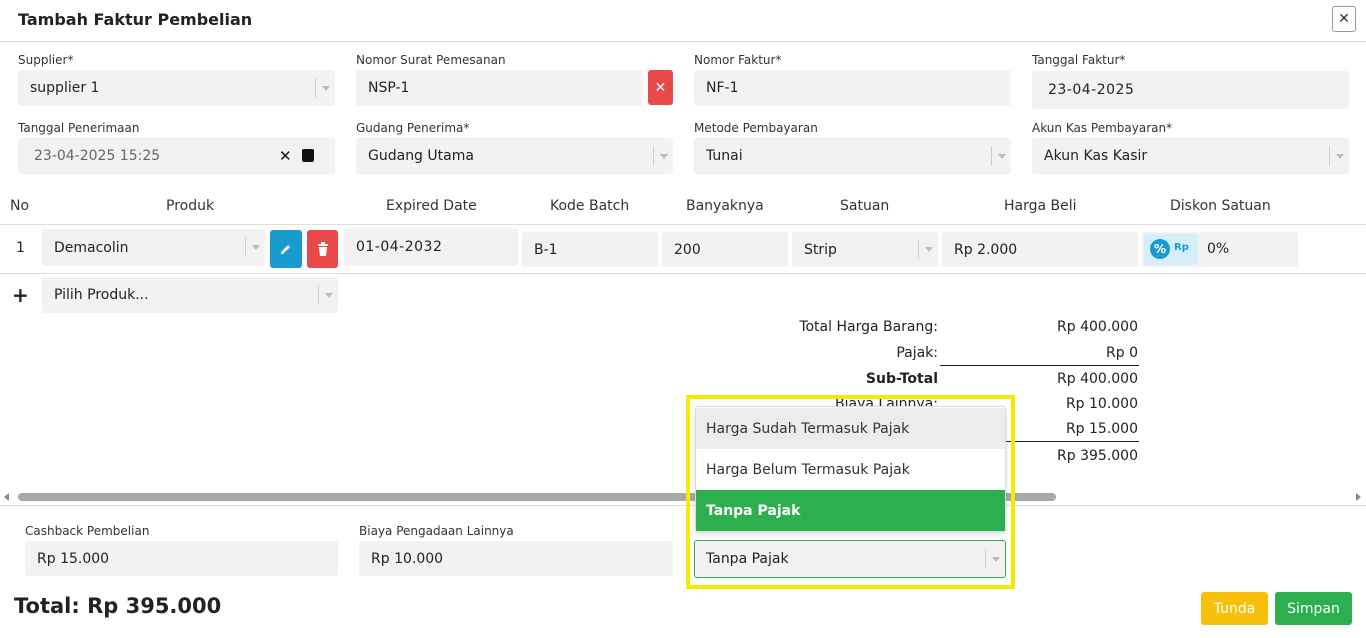 Image resolution: width=1366 pixels, height=638 pixels. I want to click on diskon-satuan-field: % Rp 0%, so click(1220, 249).